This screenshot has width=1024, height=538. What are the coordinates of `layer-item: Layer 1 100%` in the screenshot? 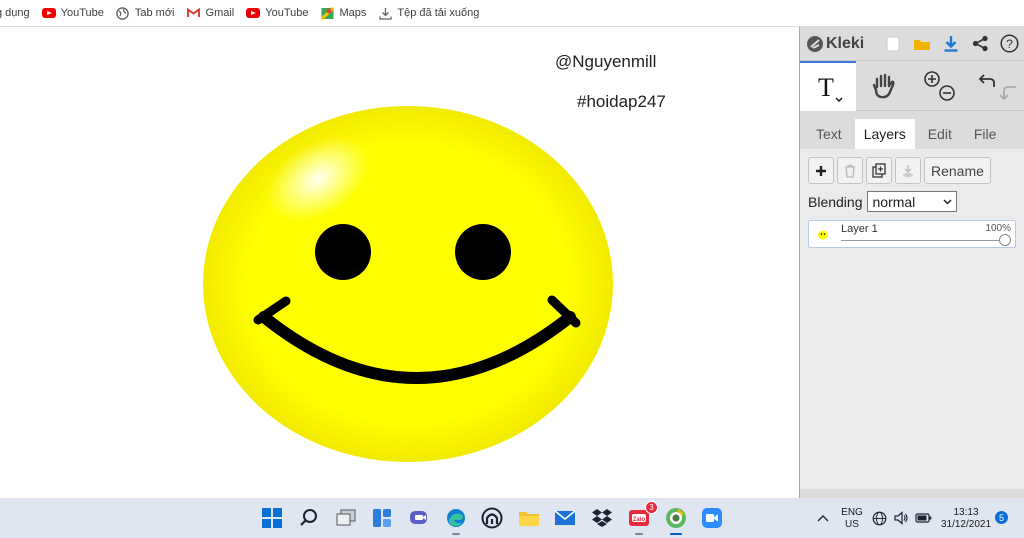 It's located at (912, 234).